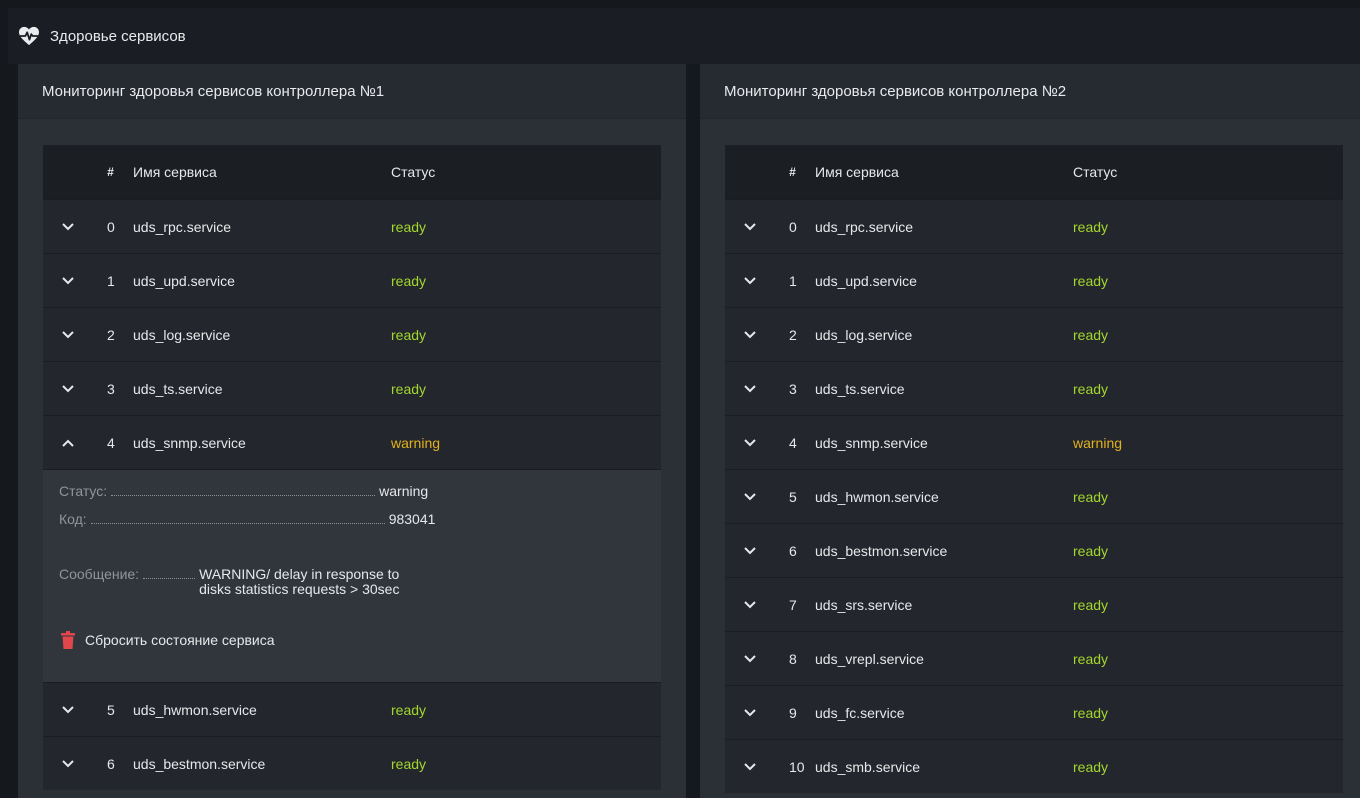 Image resolution: width=1360 pixels, height=798 pixels. Describe the element at coordinates (352, 442) in the screenshot. I see `table-row-expanded: 4 uds_snmp.service warning` at that location.